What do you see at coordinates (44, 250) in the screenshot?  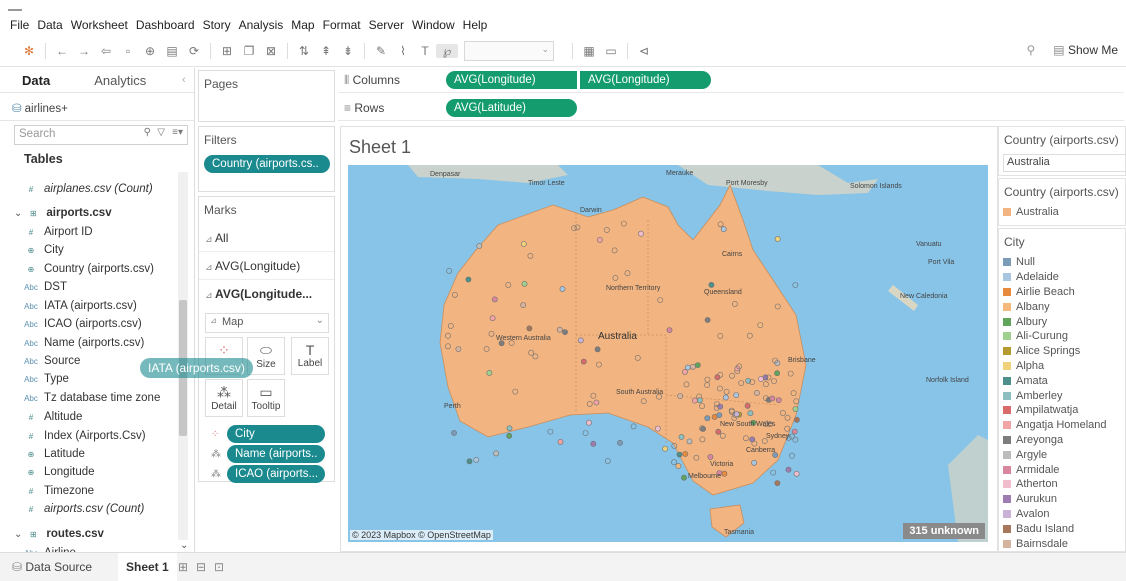 I see `field-item: ⊕ City` at bounding box center [44, 250].